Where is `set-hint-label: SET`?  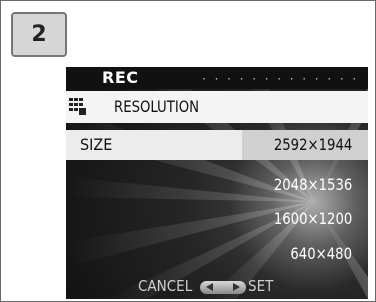 set-hint-label: SET is located at coordinates (260, 286).